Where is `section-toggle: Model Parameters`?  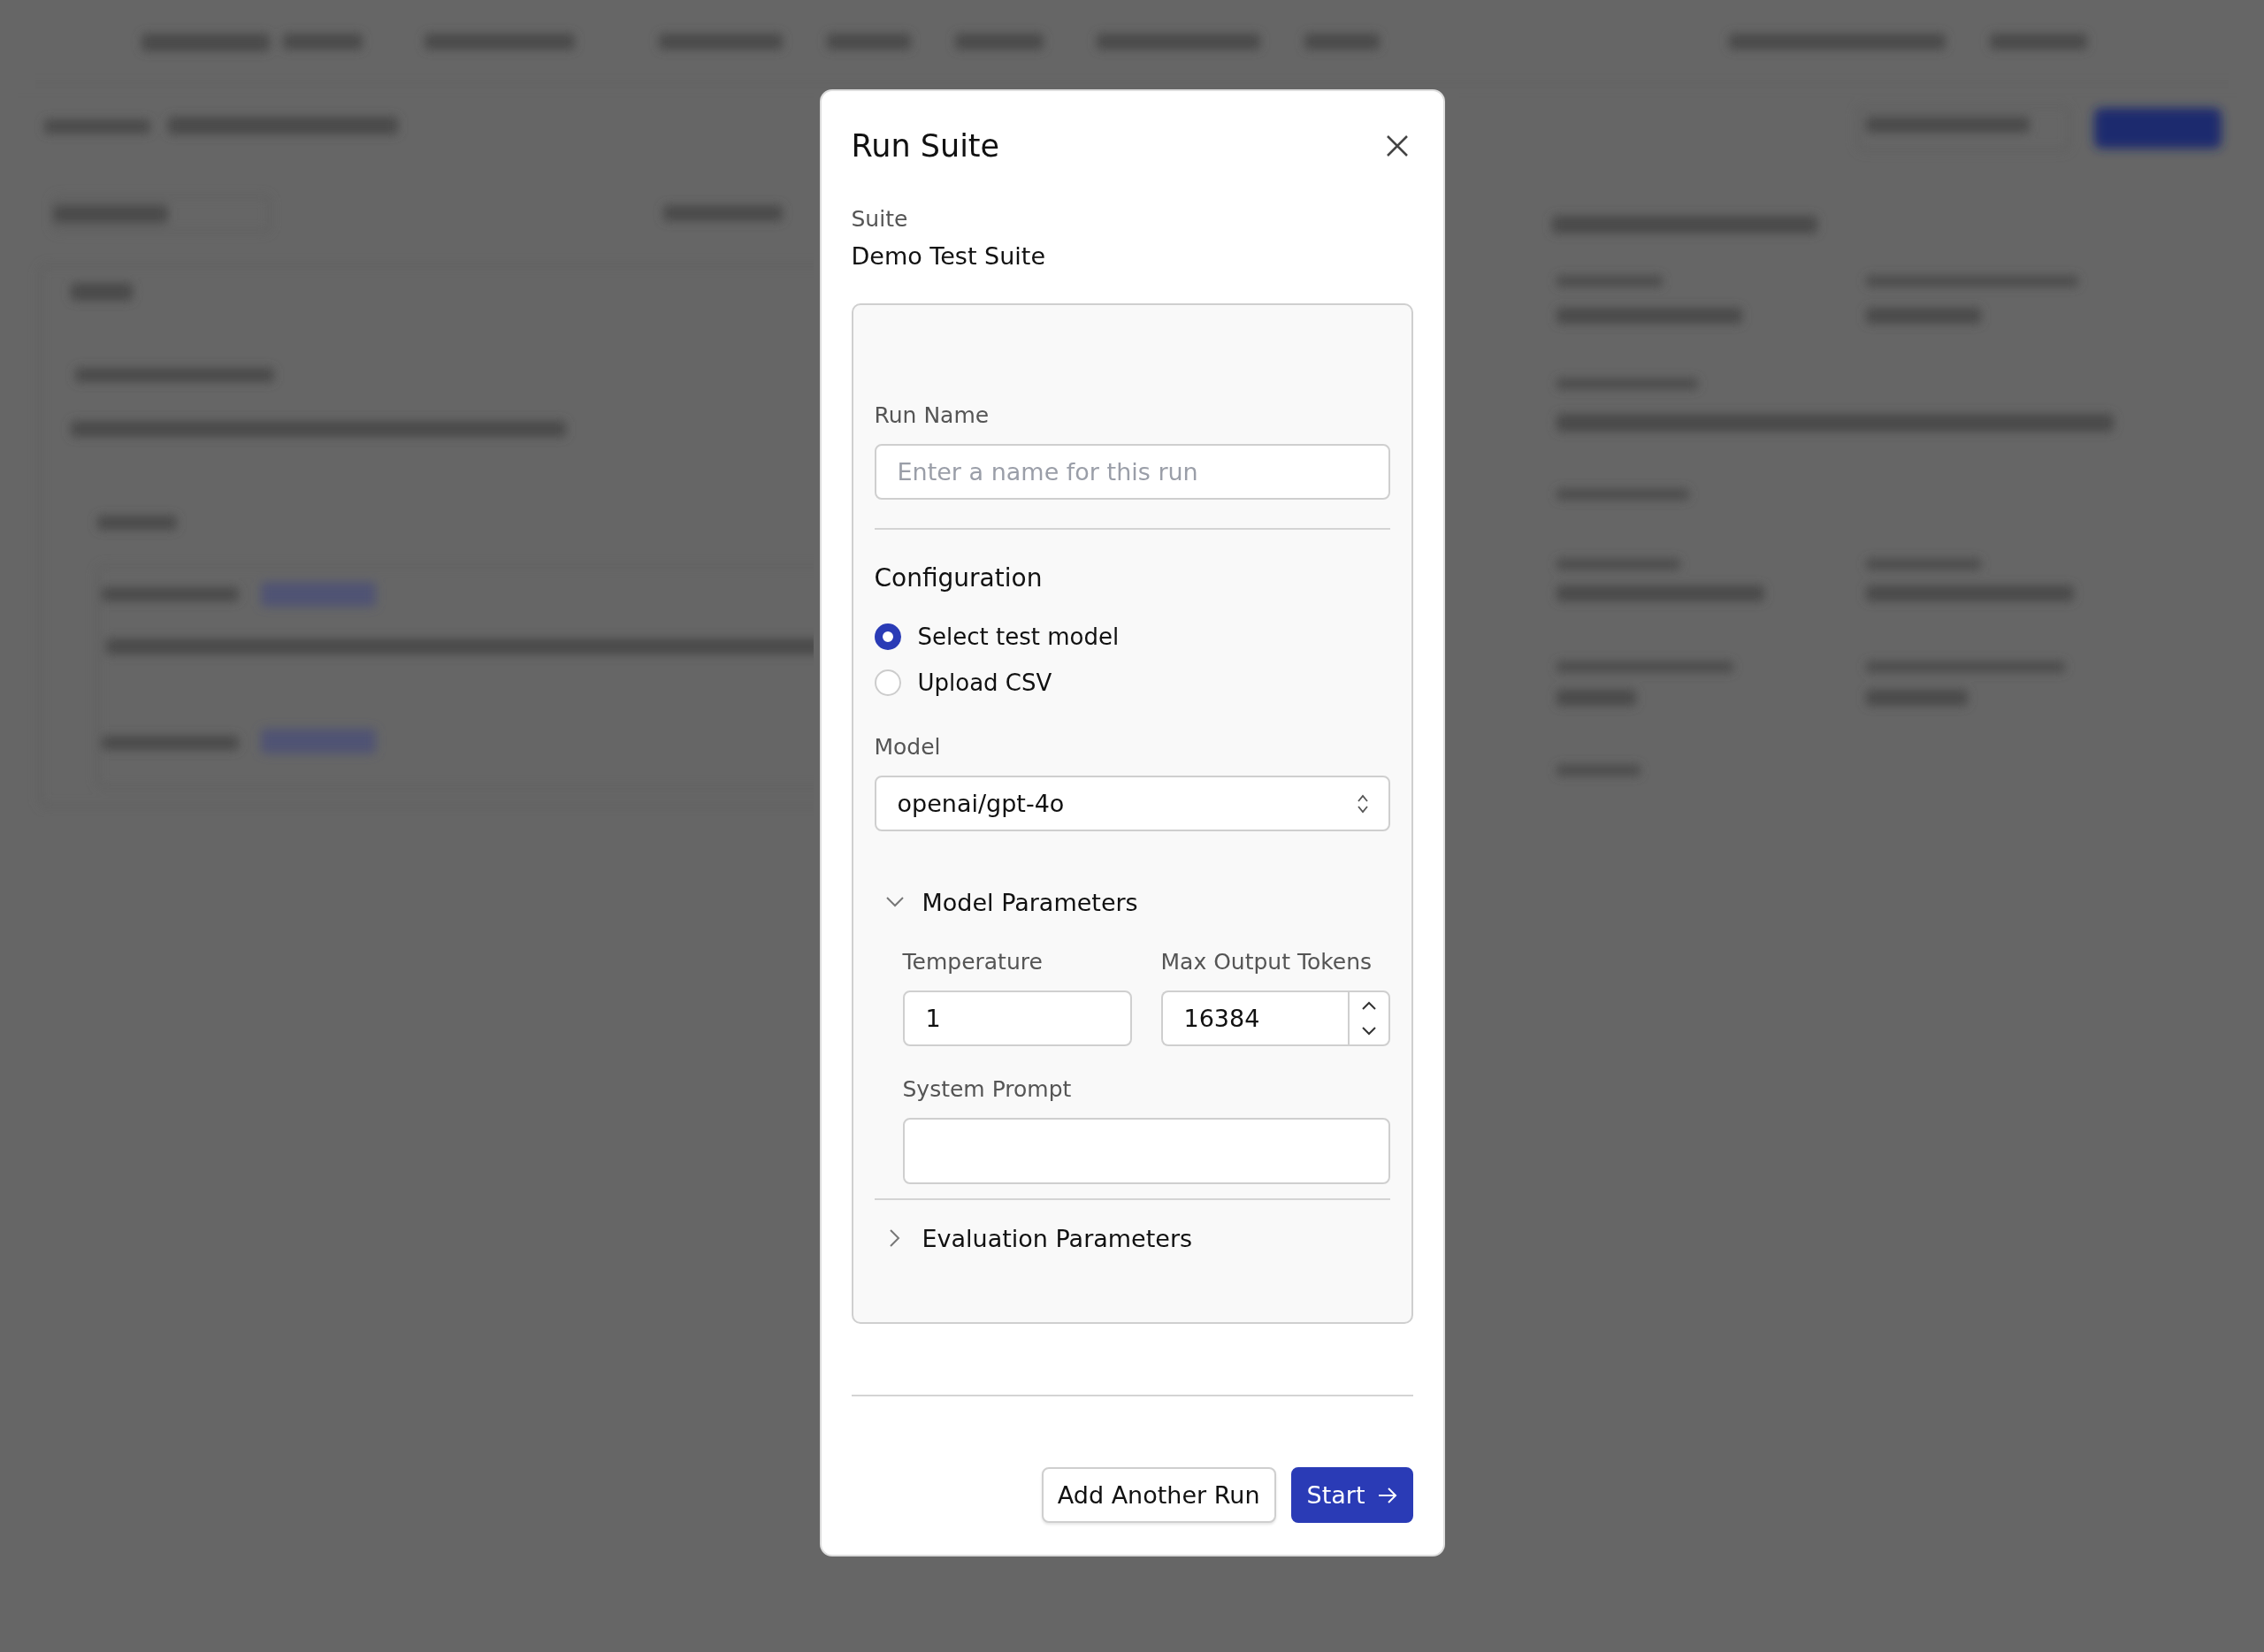
section-toggle: Model Parameters is located at coordinates (1030, 902).